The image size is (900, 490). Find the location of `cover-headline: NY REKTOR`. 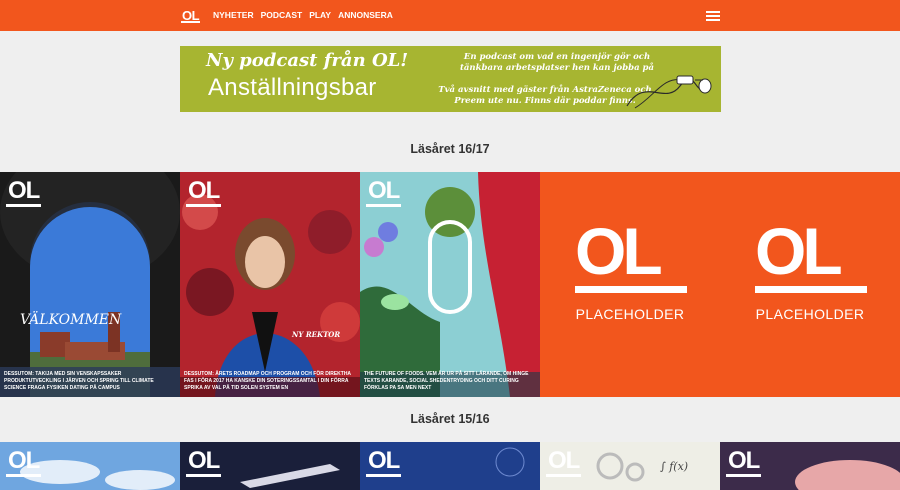

cover-headline: NY REKTOR is located at coordinates (316, 334).